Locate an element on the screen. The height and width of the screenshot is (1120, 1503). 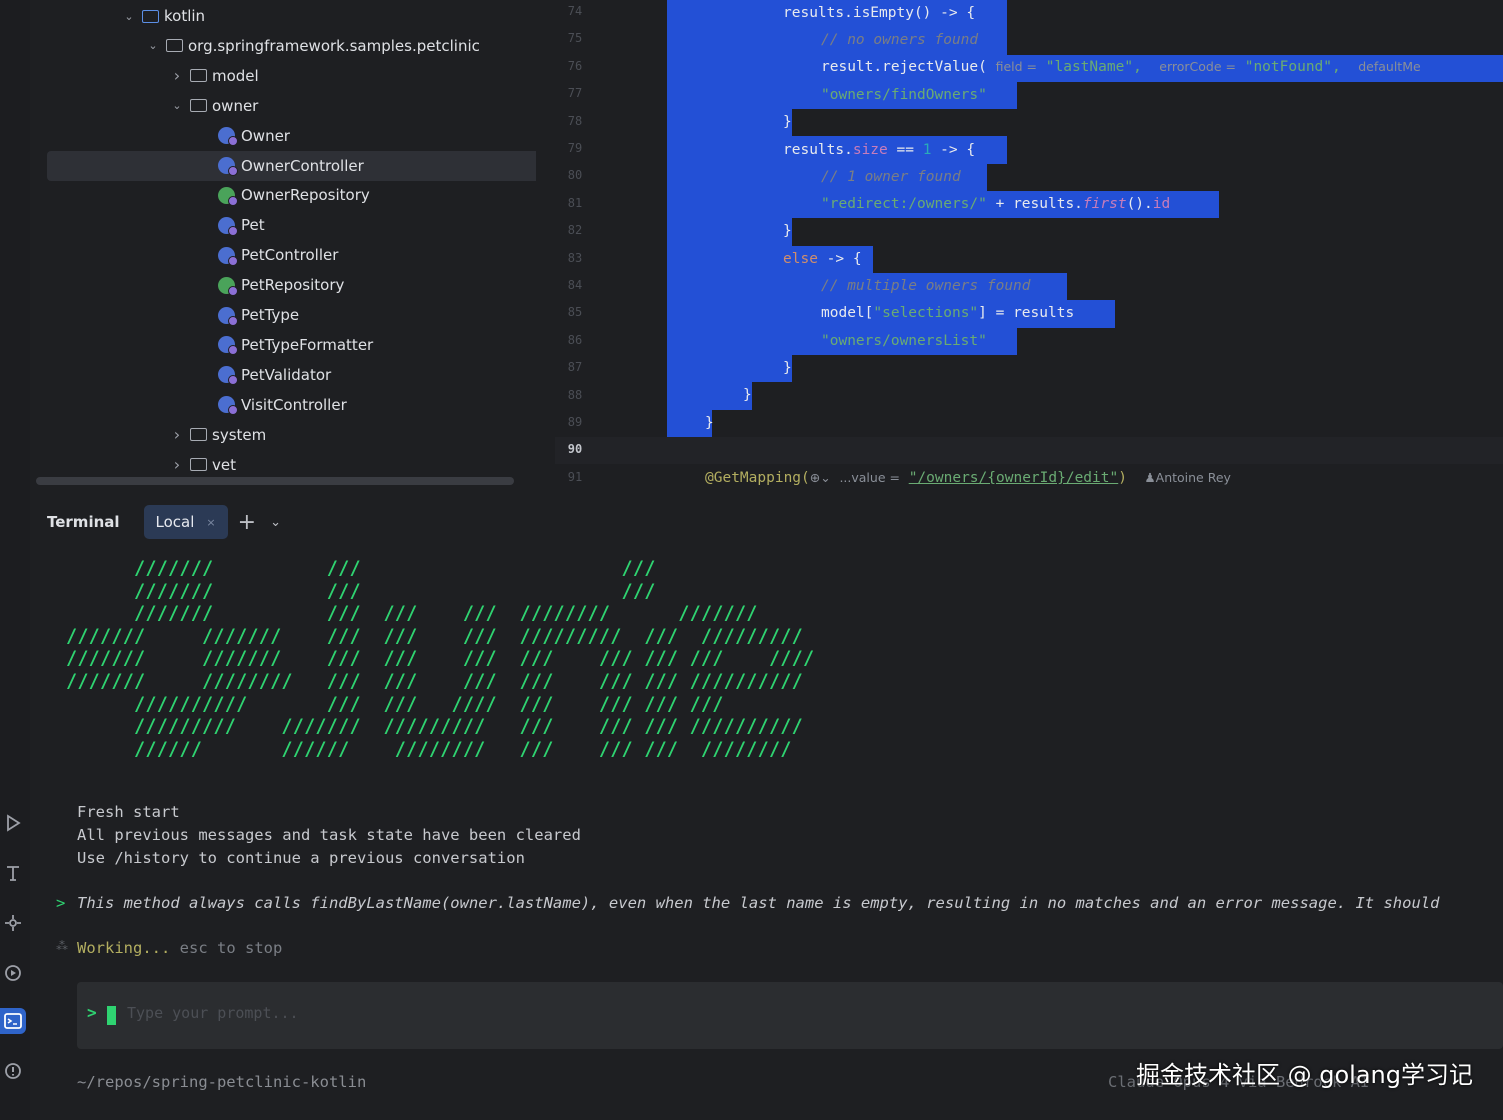
tree-item-org-springframework-samples-petclinic: ⌄ org.springframework.samples.petclinic is located at coordinates (312, 46).